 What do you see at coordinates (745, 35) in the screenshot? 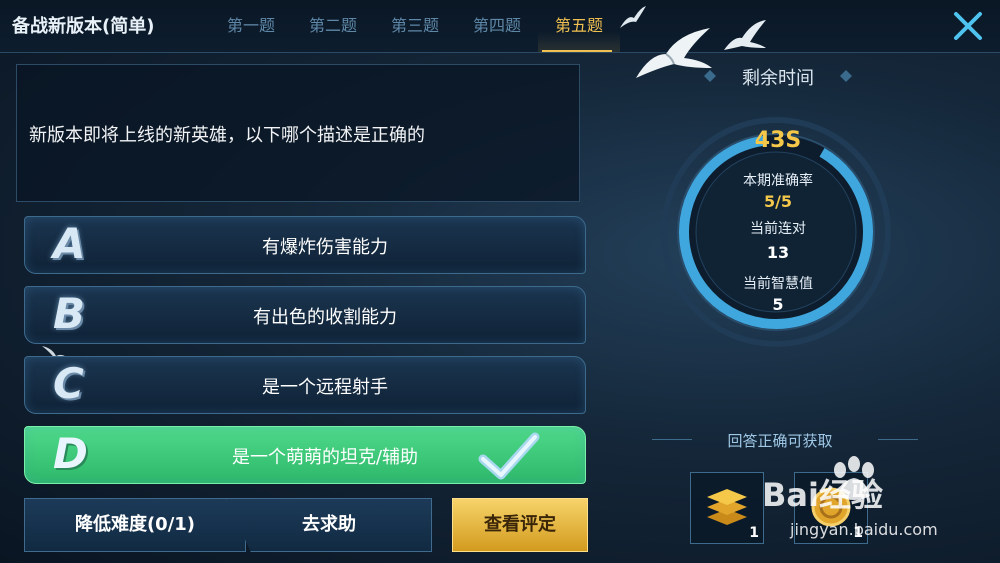
I see `seagull-icon` at bounding box center [745, 35].